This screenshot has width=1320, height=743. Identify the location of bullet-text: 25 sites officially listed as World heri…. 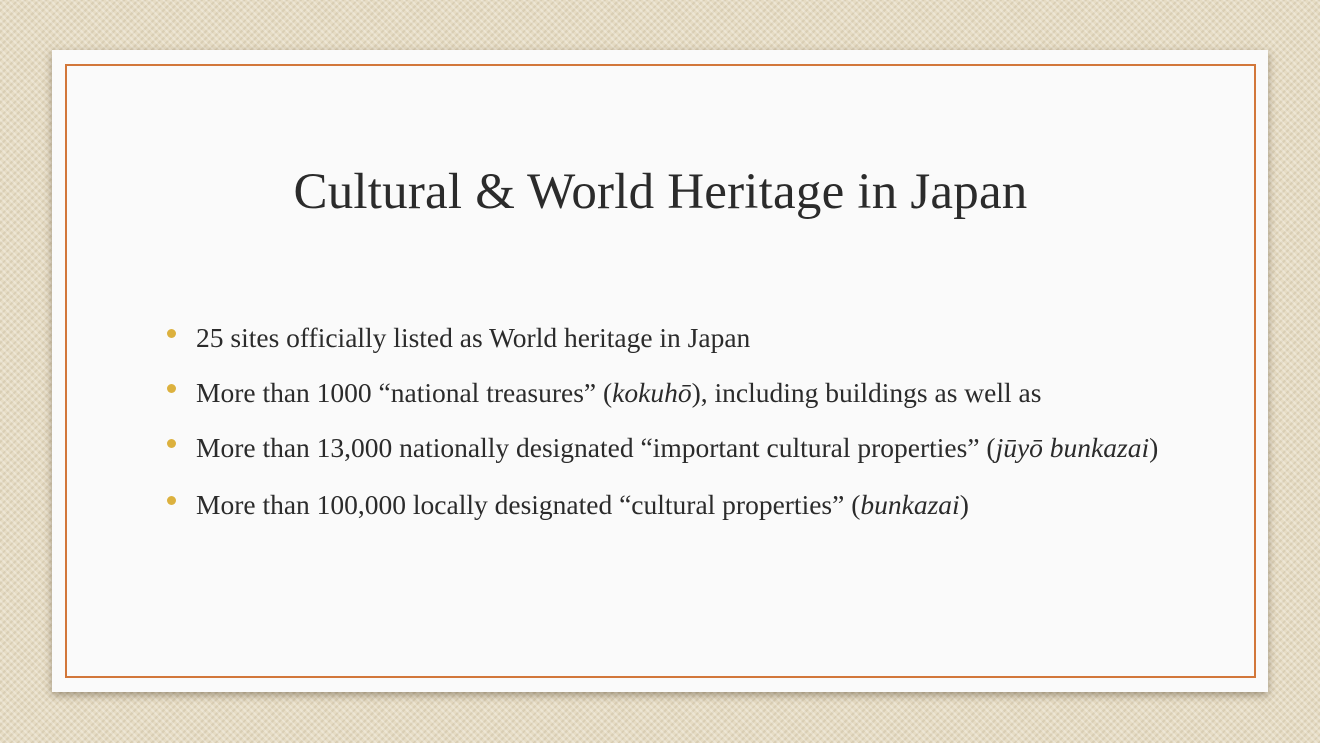
(473, 337).